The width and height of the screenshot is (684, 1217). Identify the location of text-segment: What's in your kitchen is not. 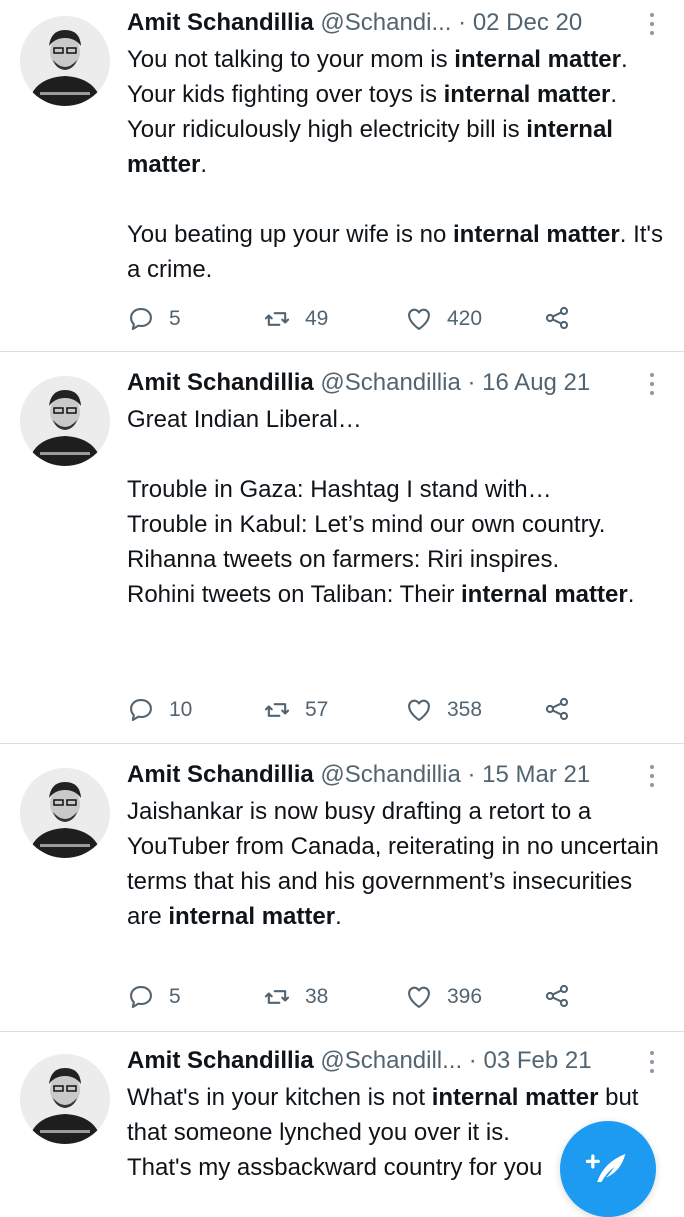
(279, 1097).